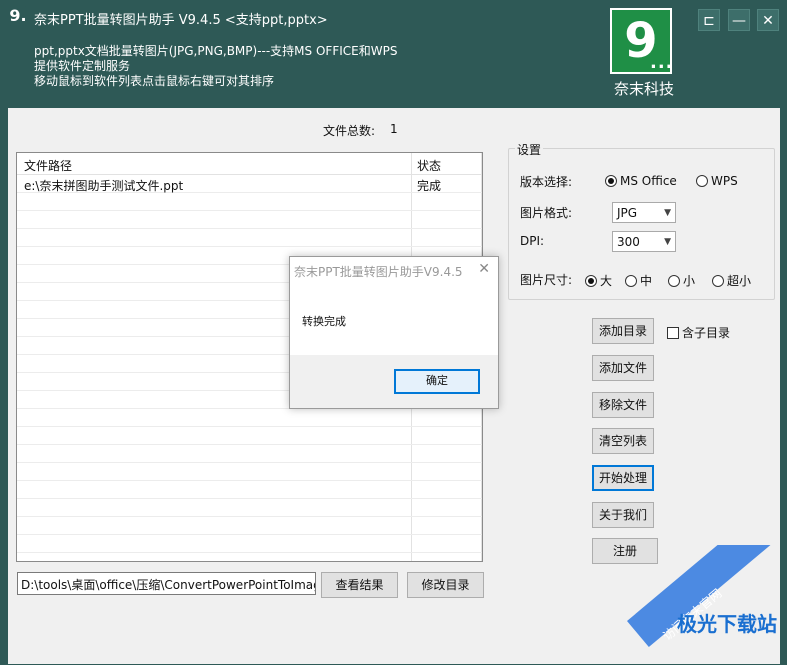  What do you see at coordinates (546, 182) in the screenshot?
I see `version-label: 版本选择:` at bounding box center [546, 182].